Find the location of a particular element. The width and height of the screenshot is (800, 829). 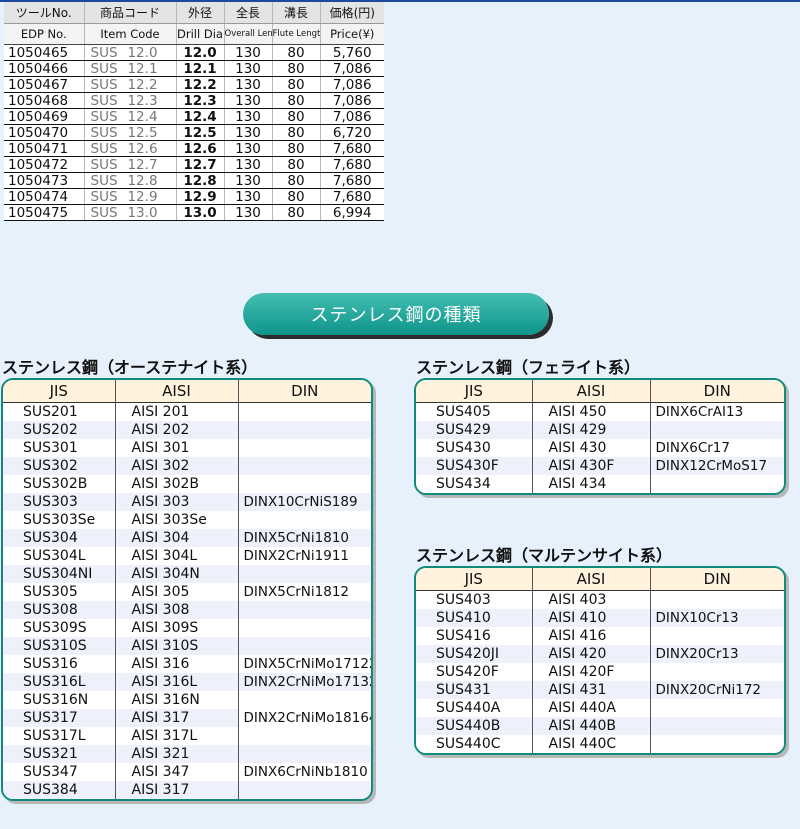

item-code-number: 12.7 is located at coordinates (142, 164).